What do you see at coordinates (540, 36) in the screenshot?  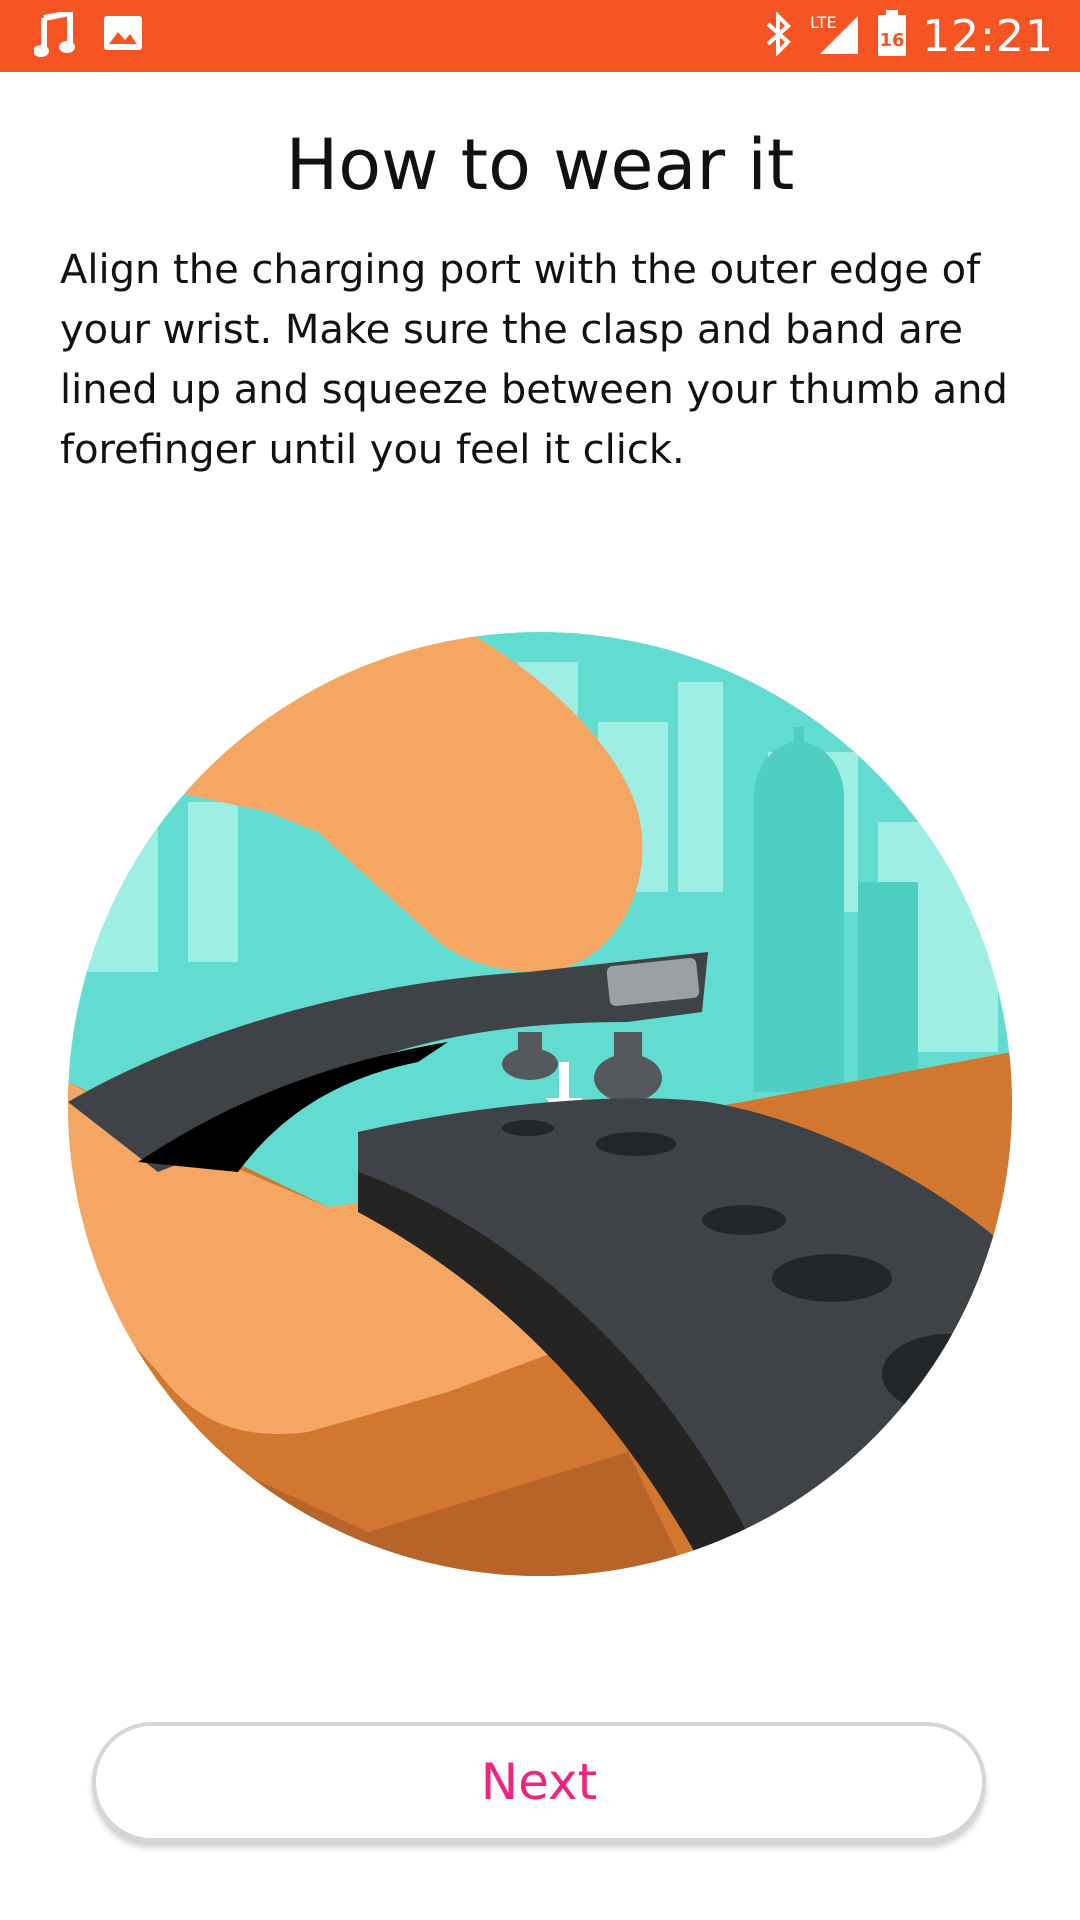 I see `status-bar: LTE 16 12:21` at bounding box center [540, 36].